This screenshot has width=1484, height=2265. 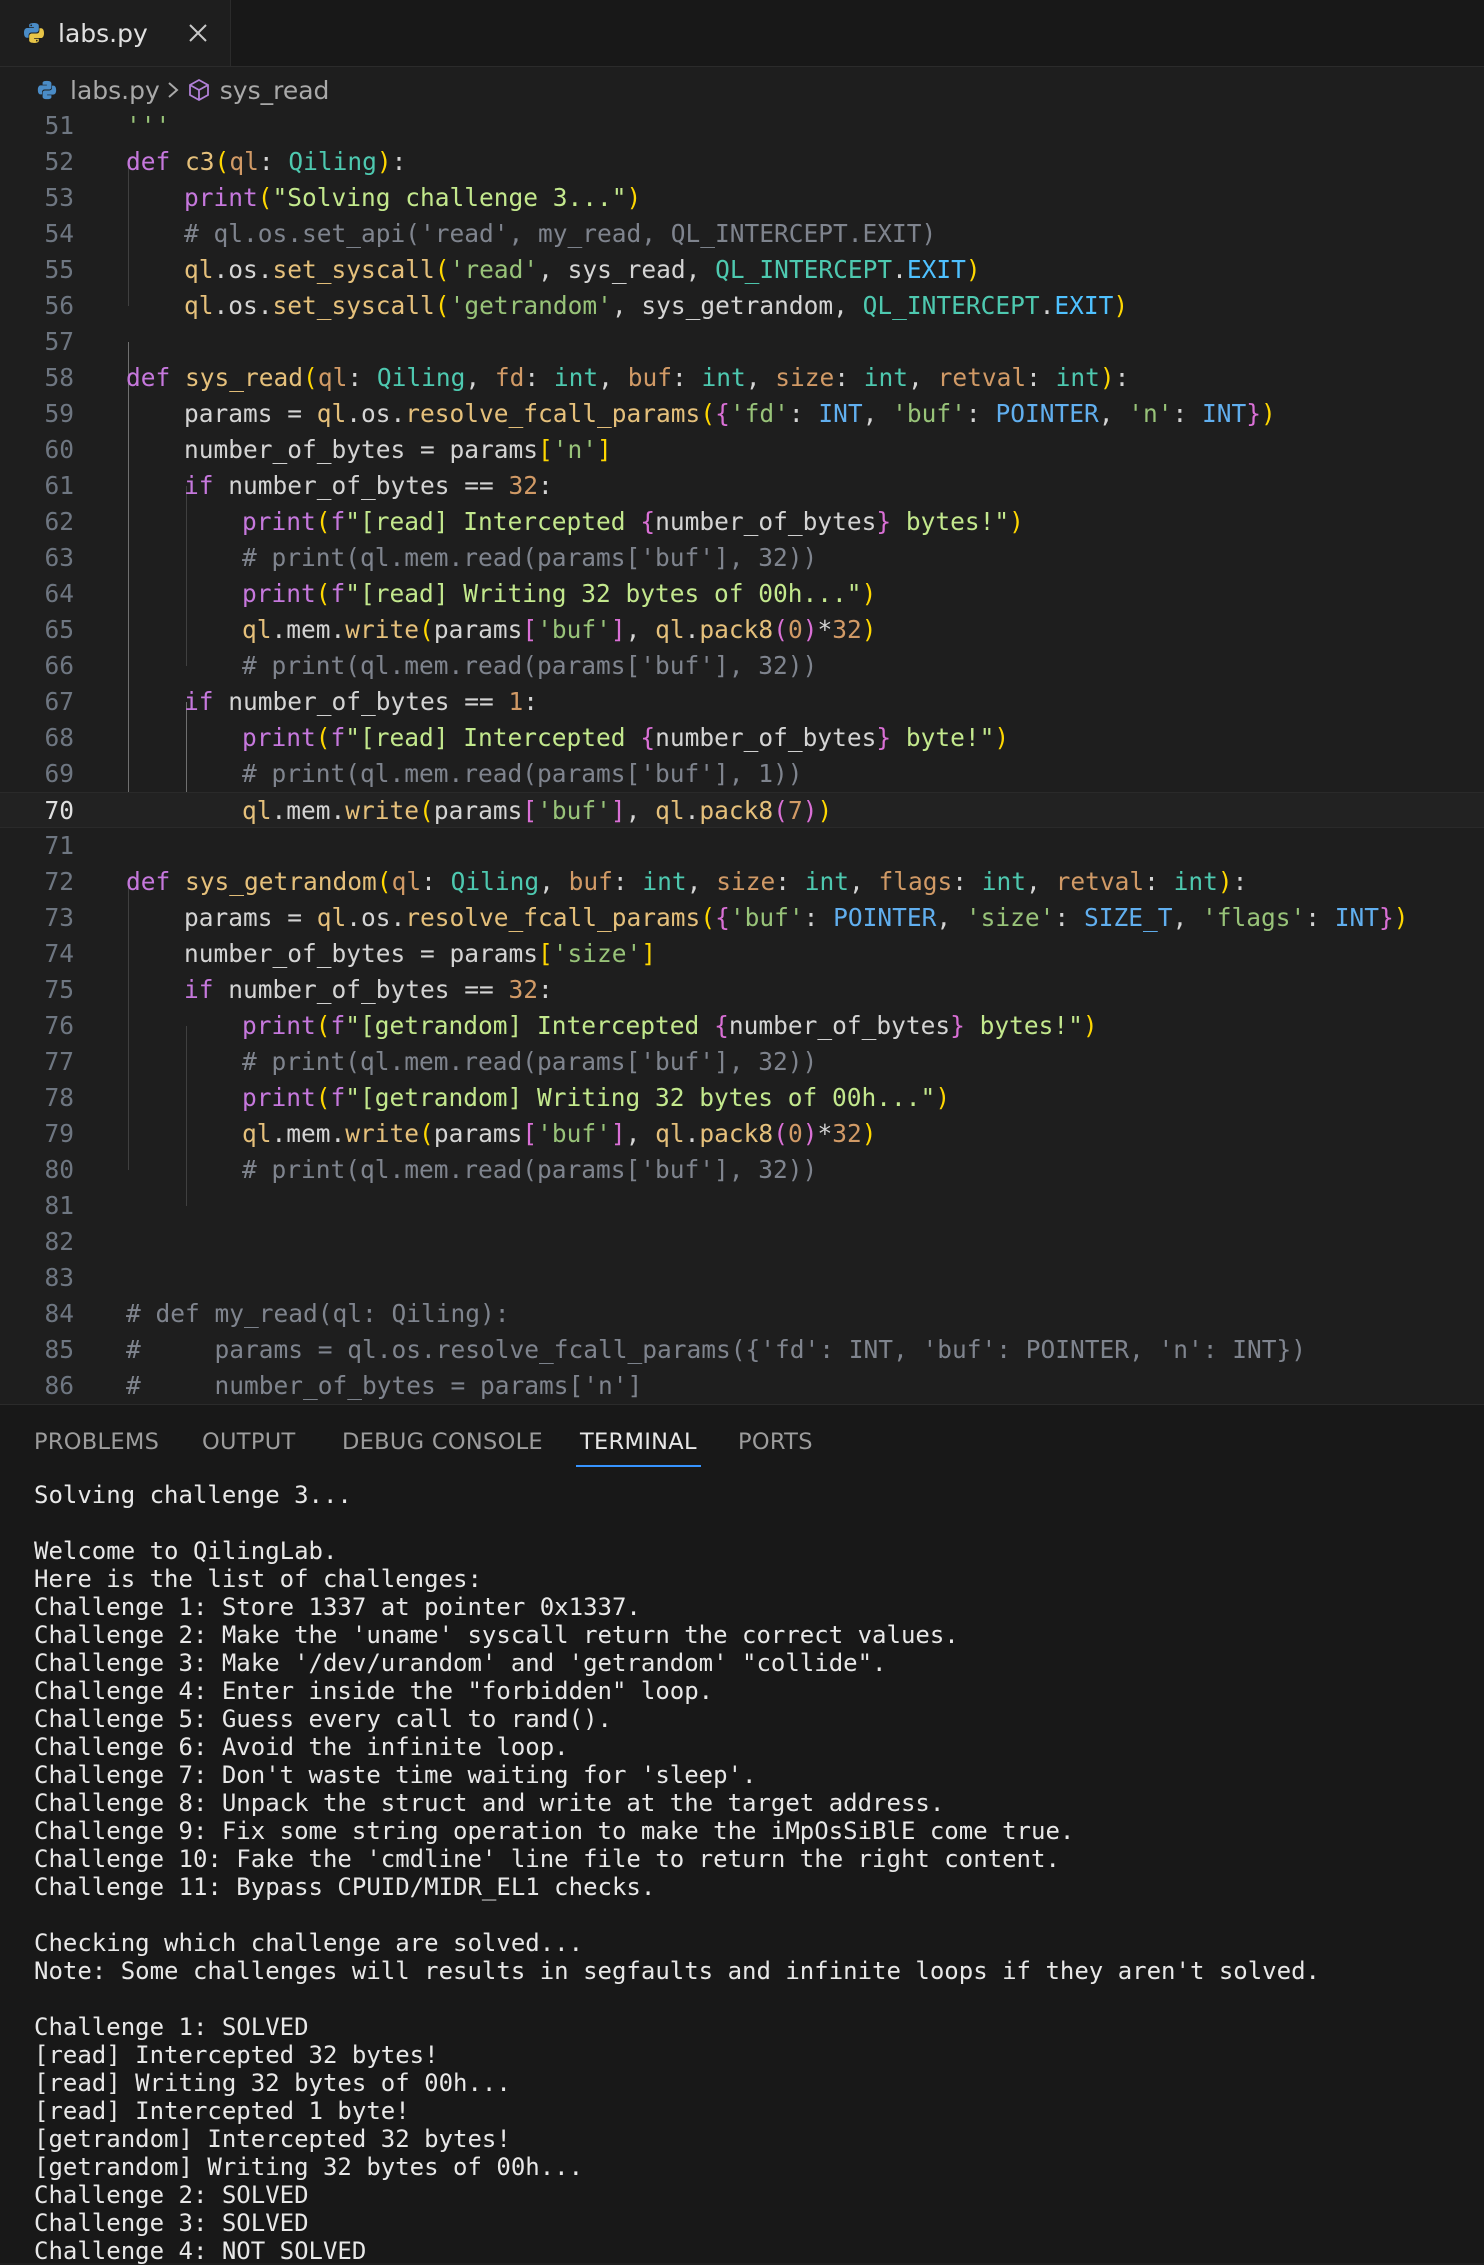 I want to click on line-number: 54, so click(x=59, y=233).